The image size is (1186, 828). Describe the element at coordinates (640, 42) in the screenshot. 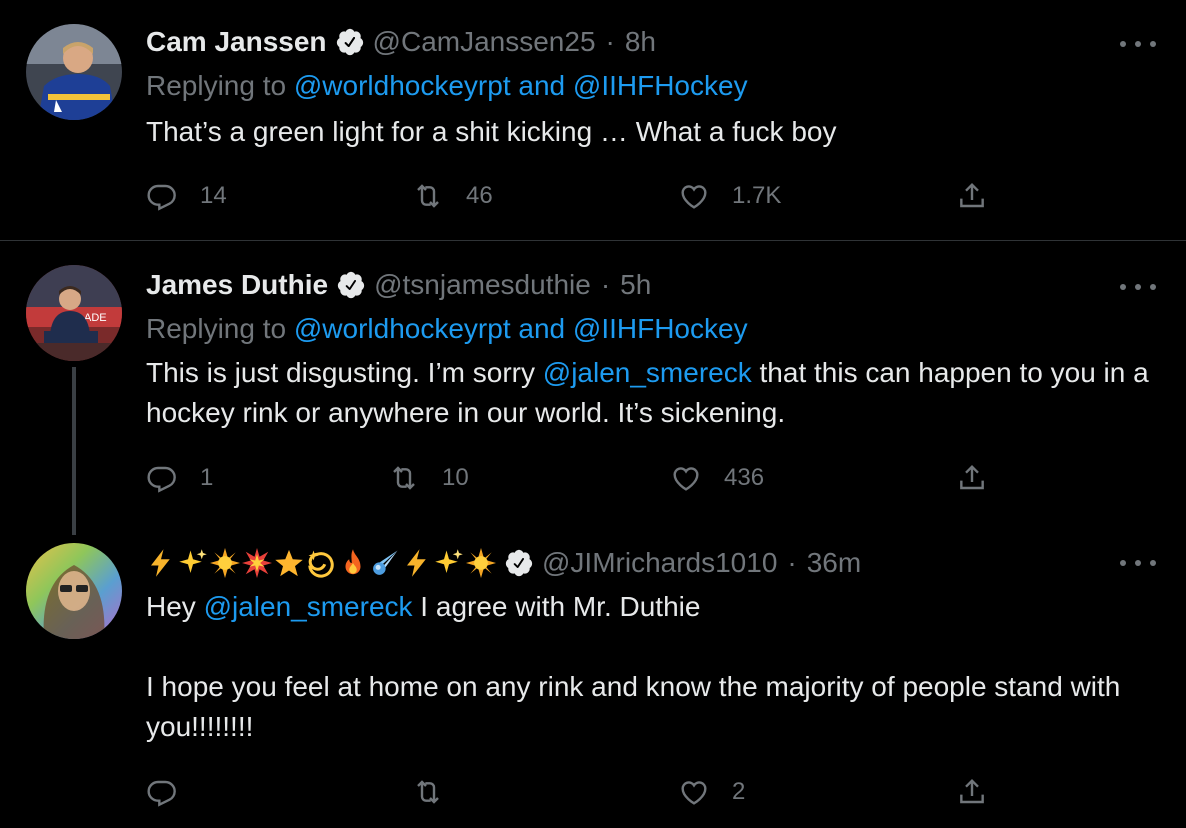

I see `timestamp: 8h` at that location.